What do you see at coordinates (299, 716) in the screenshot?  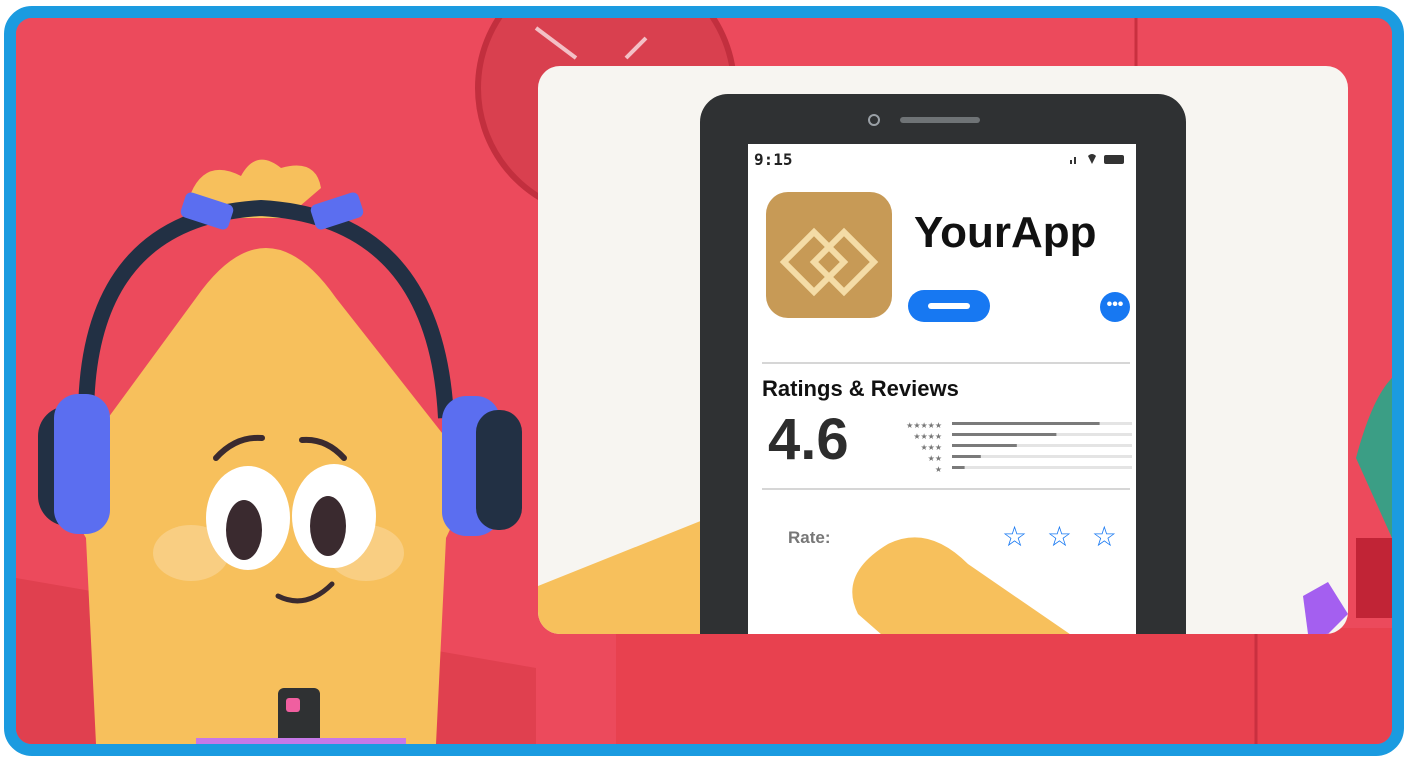 I see `phone-icon` at bounding box center [299, 716].